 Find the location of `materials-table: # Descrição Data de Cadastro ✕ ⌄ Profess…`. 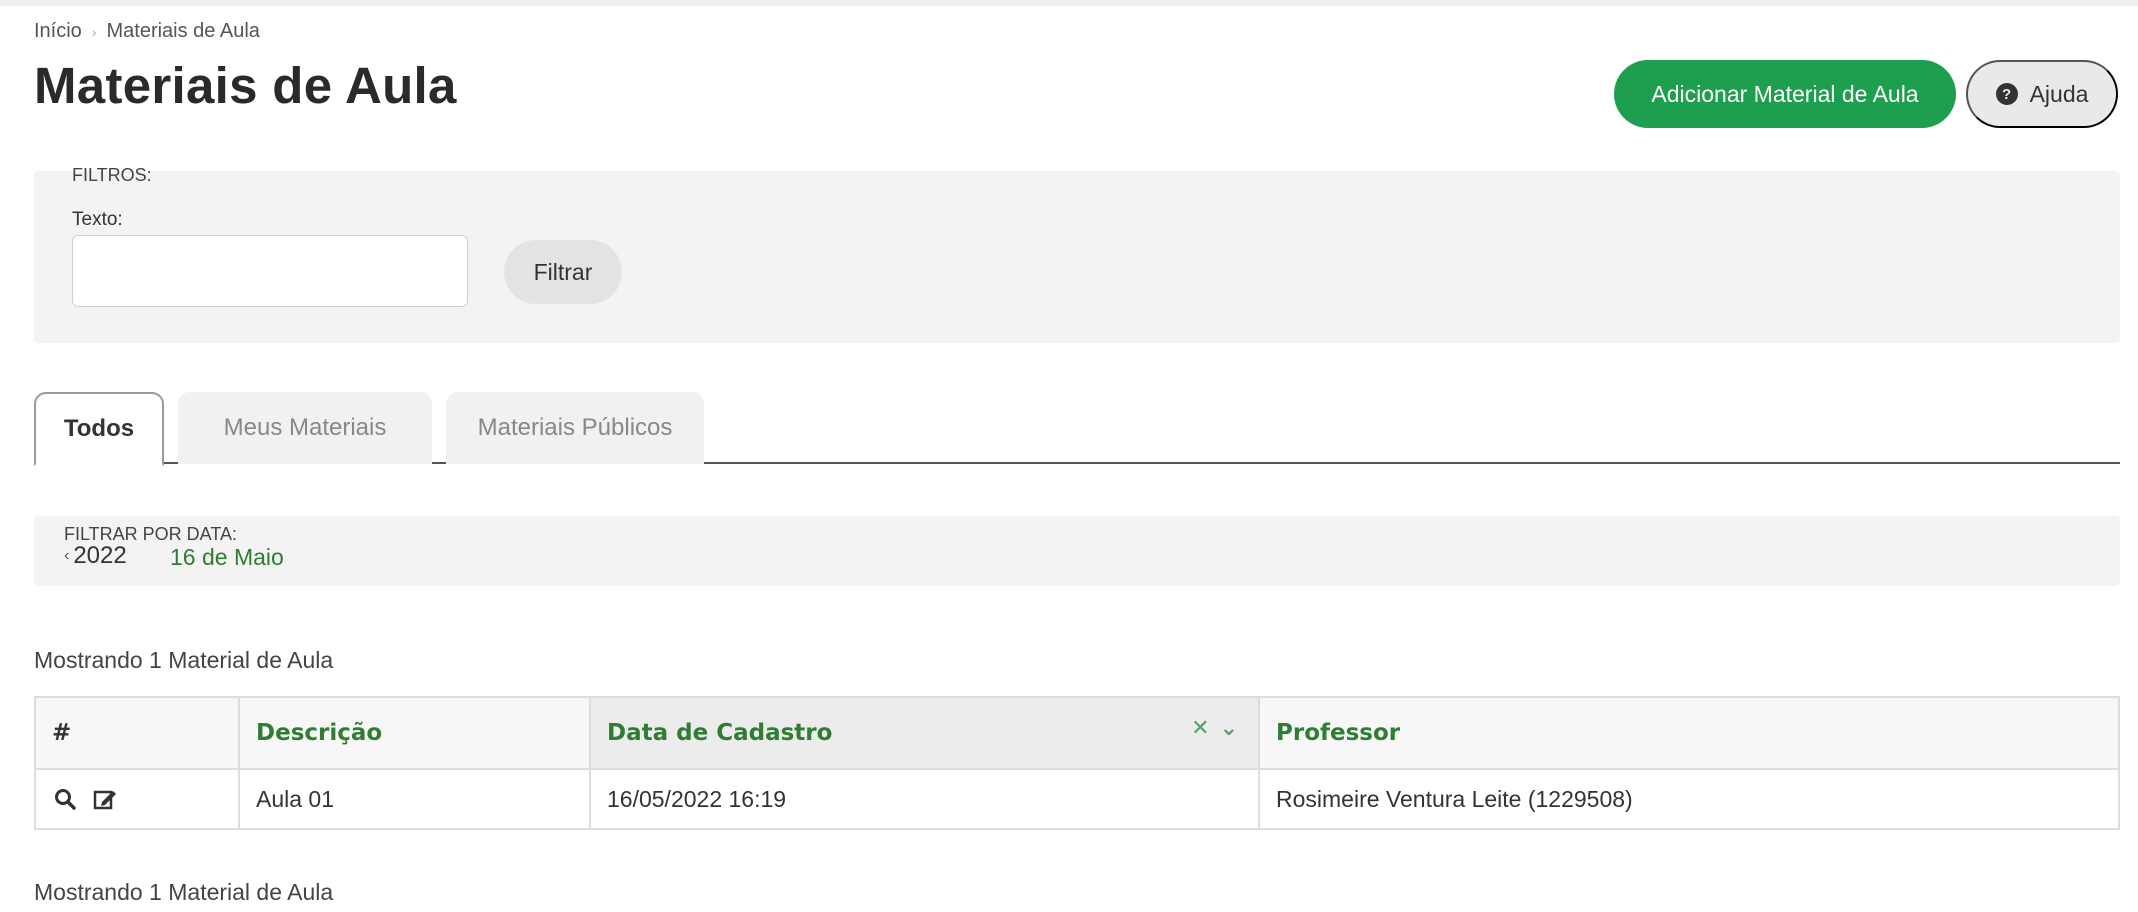

materials-table: # Descrição Data de Cadastro ✕ ⌄ Profess… is located at coordinates (1077, 763).